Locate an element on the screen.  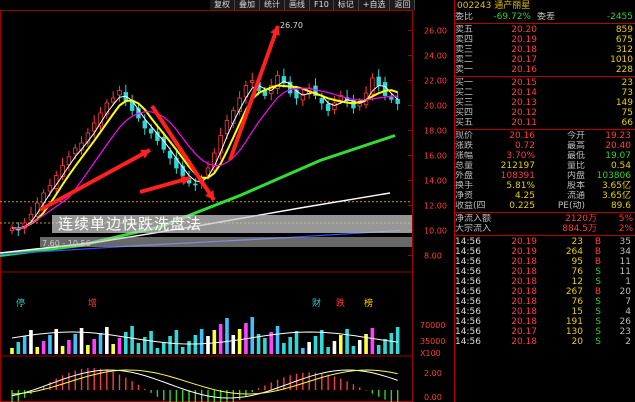
toolbar-button-4: F10 is located at coordinates (322, 5).